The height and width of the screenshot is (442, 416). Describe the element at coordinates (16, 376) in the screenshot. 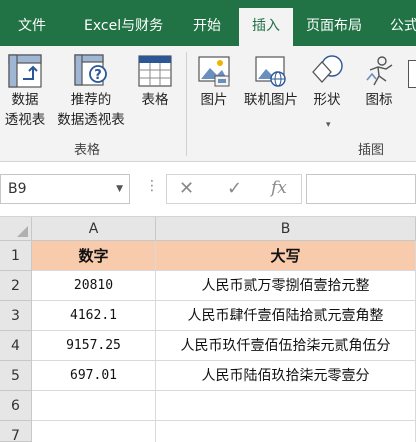

I see `row-header-5: 5` at that location.